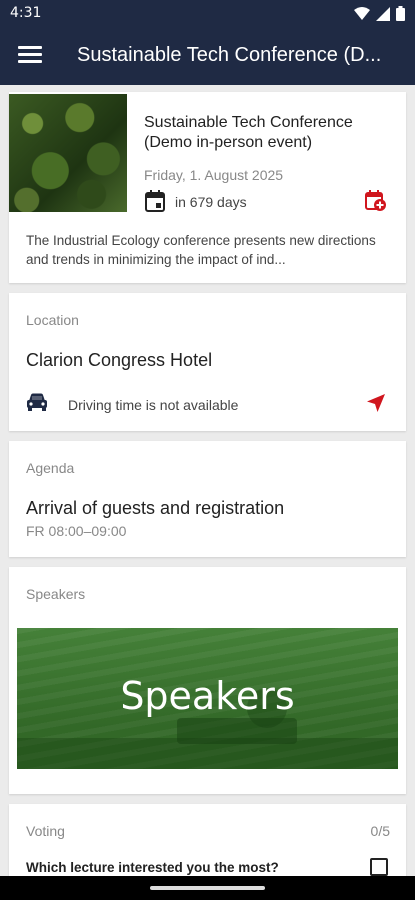 The width and height of the screenshot is (415, 900). What do you see at coordinates (45, 831) in the screenshot?
I see `voting-label: Voting` at bounding box center [45, 831].